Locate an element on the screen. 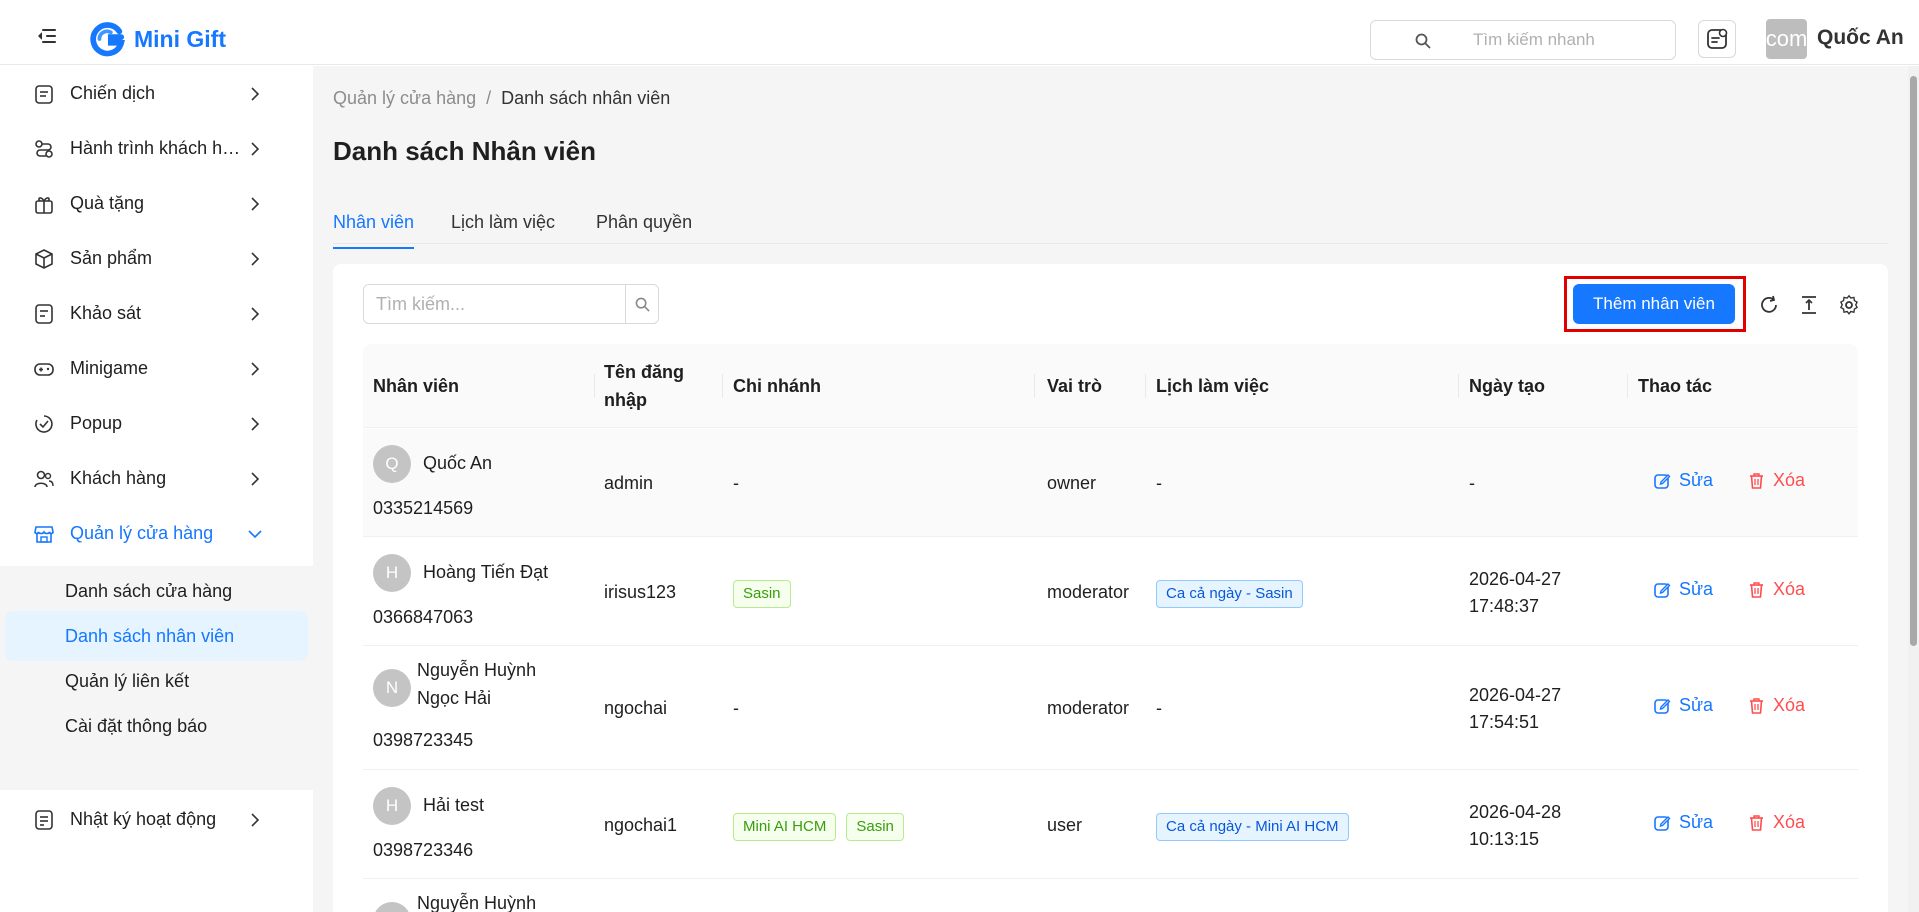 This screenshot has width=1919, height=912. campaign-icon is located at coordinates (44, 94).